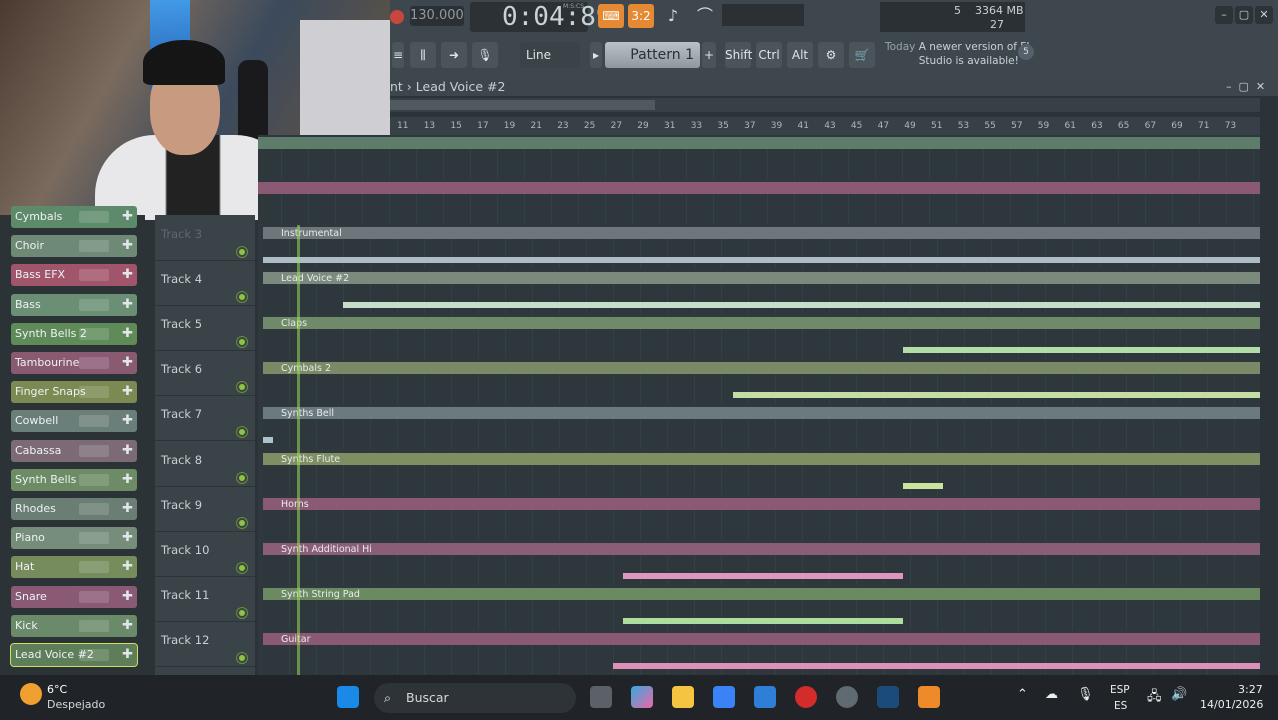 This screenshot has height=720, width=1278. What do you see at coordinates (205, 509) in the screenshot?
I see `track-header: Track 9` at bounding box center [205, 509].